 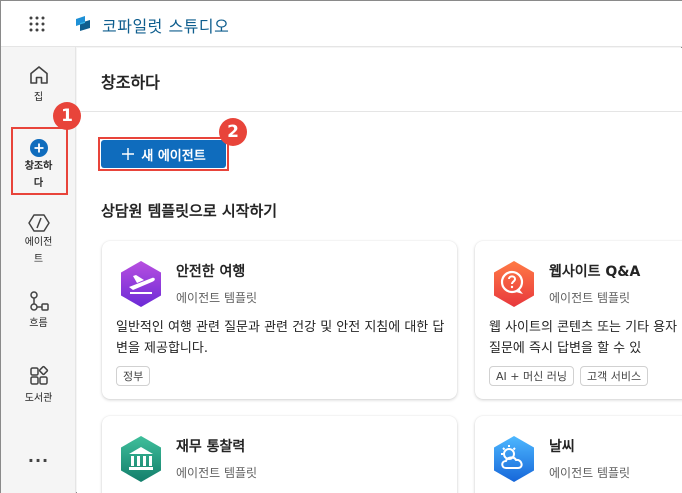 What do you see at coordinates (211, 272) in the screenshot?
I see `card-title: 안전한 여행` at bounding box center [211, 272].